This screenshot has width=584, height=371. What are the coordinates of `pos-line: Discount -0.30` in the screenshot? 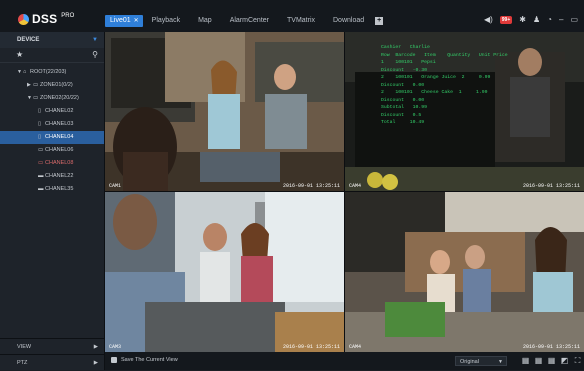 It's located at (404, 70).